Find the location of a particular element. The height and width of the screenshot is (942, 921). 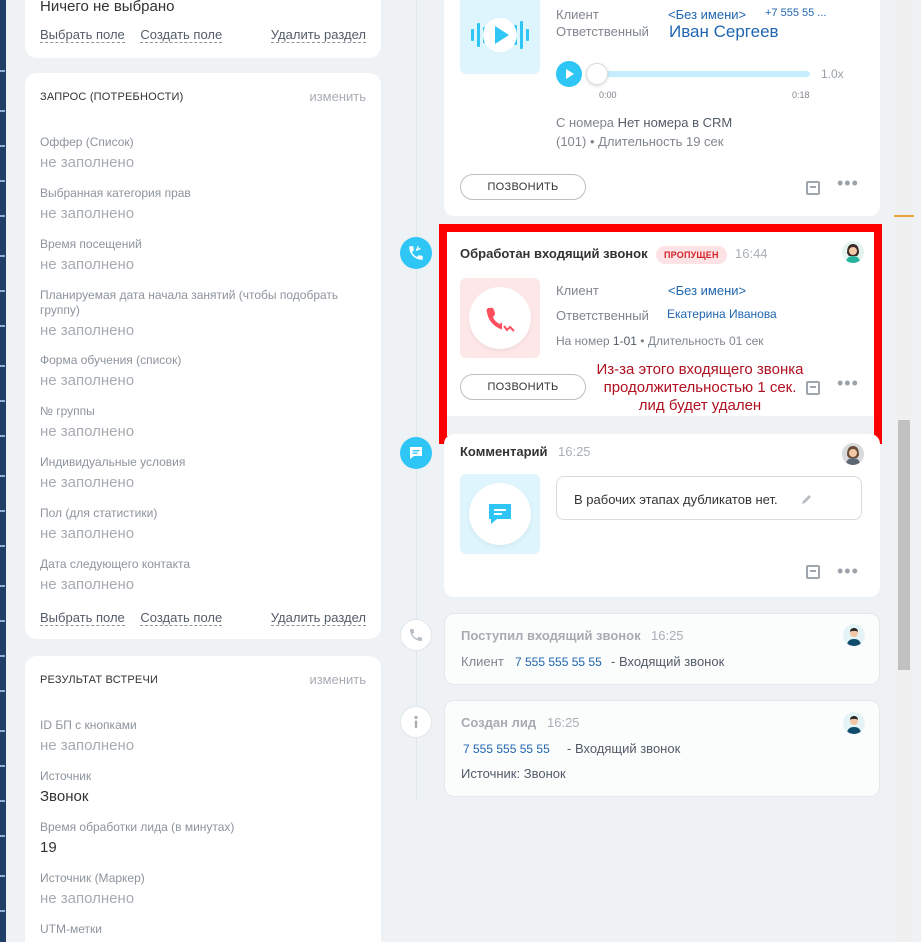

activity-title: Создан лид is located at coordinates (499, 722).